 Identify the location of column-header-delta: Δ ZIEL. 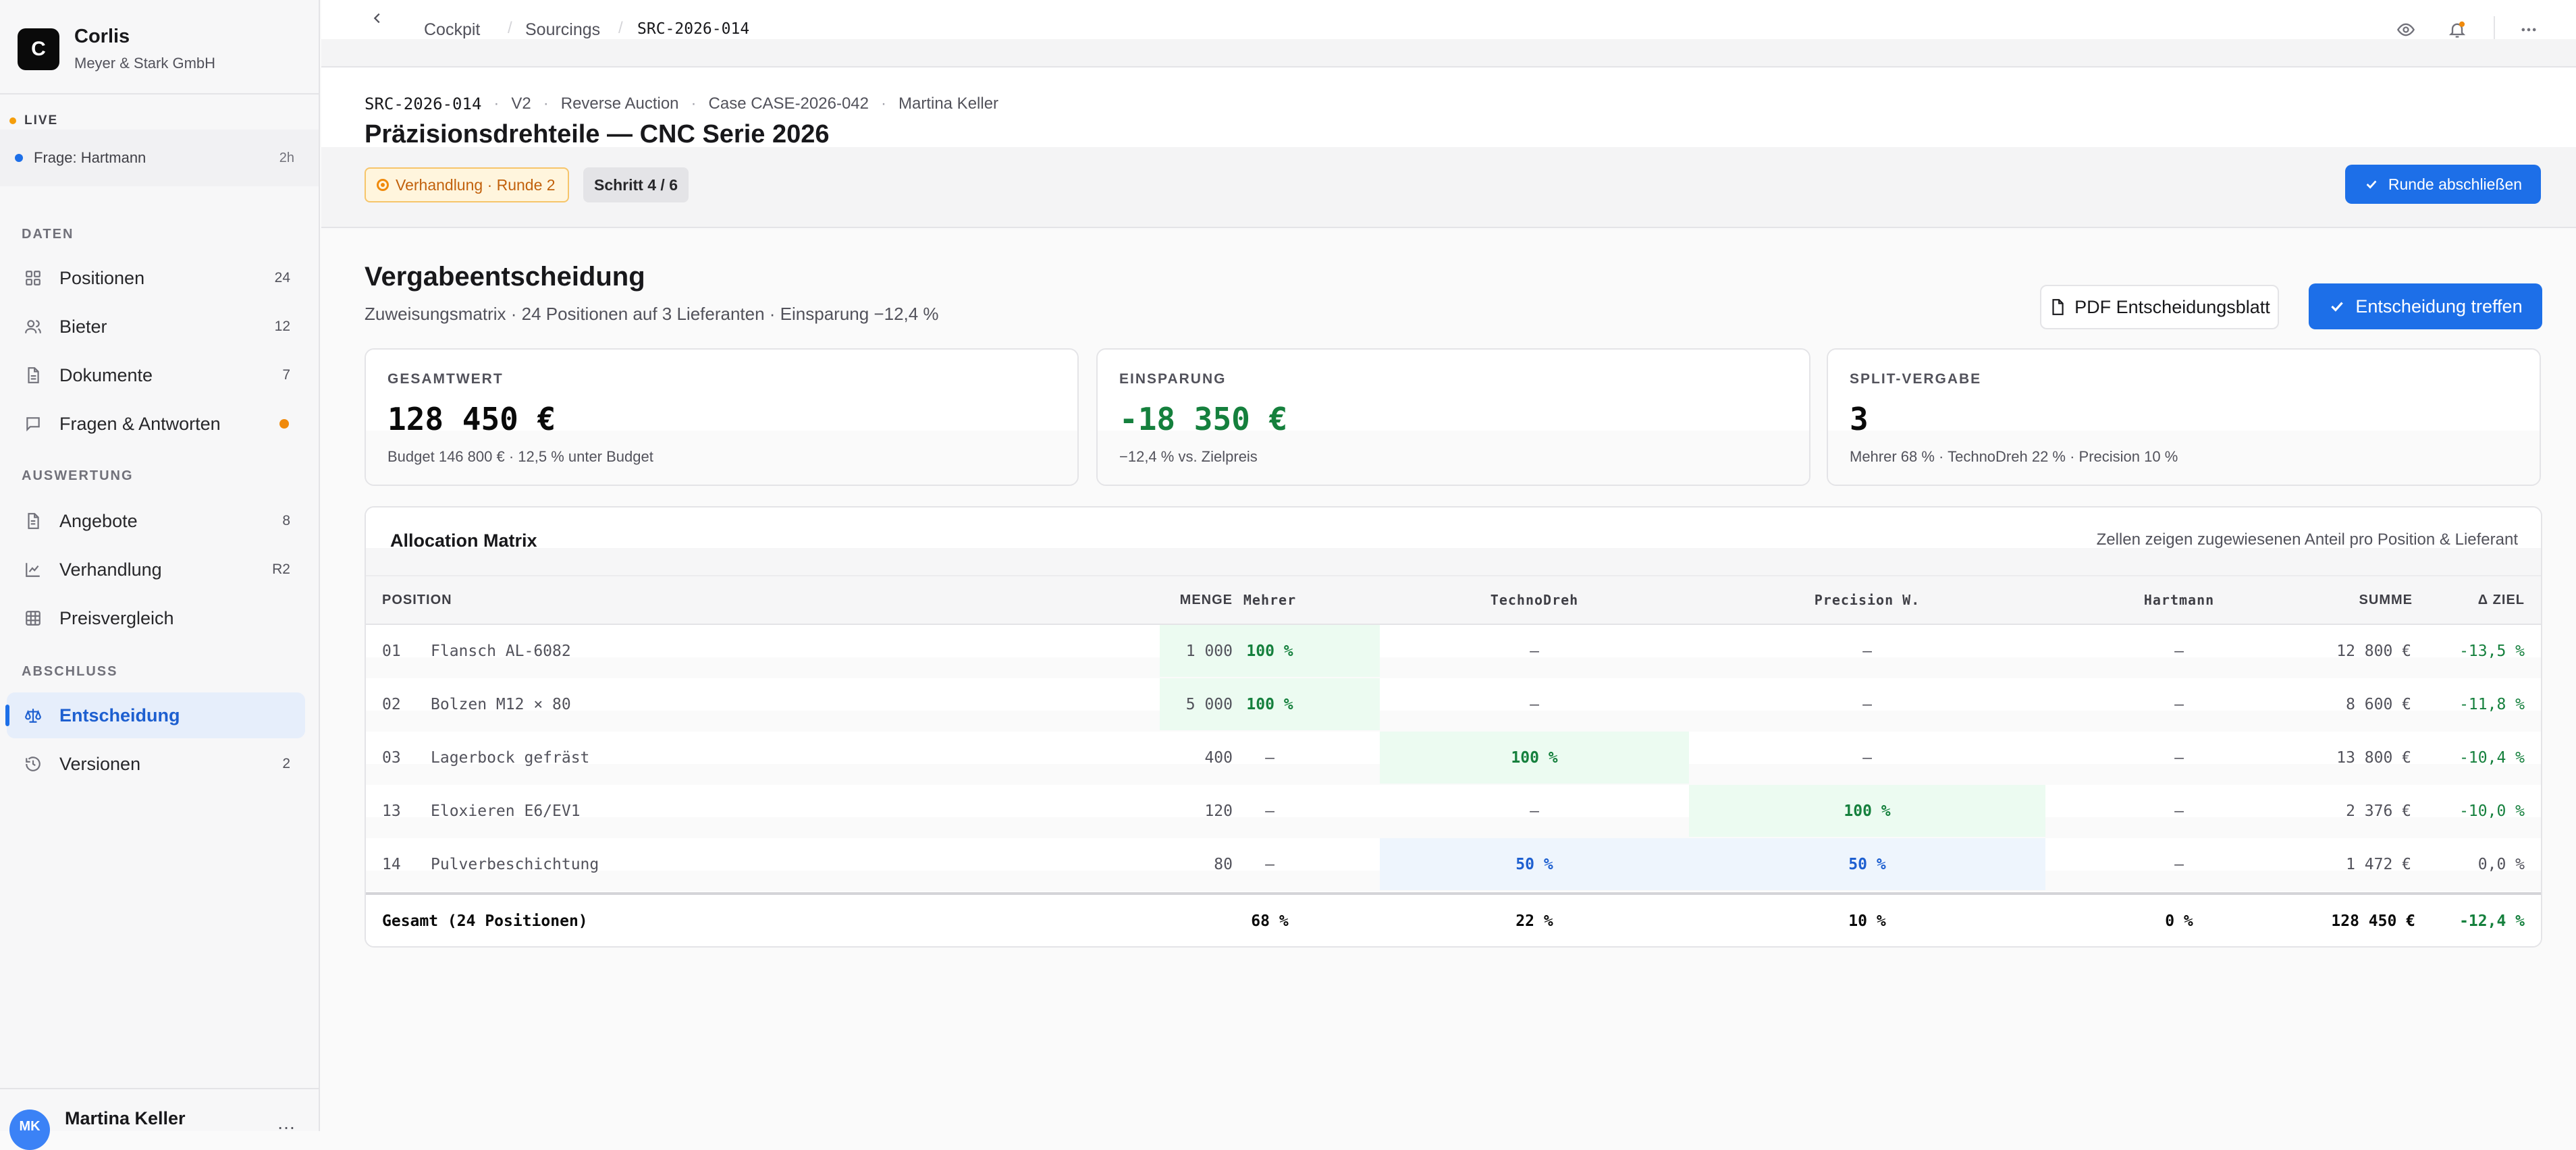
(2469, 600).